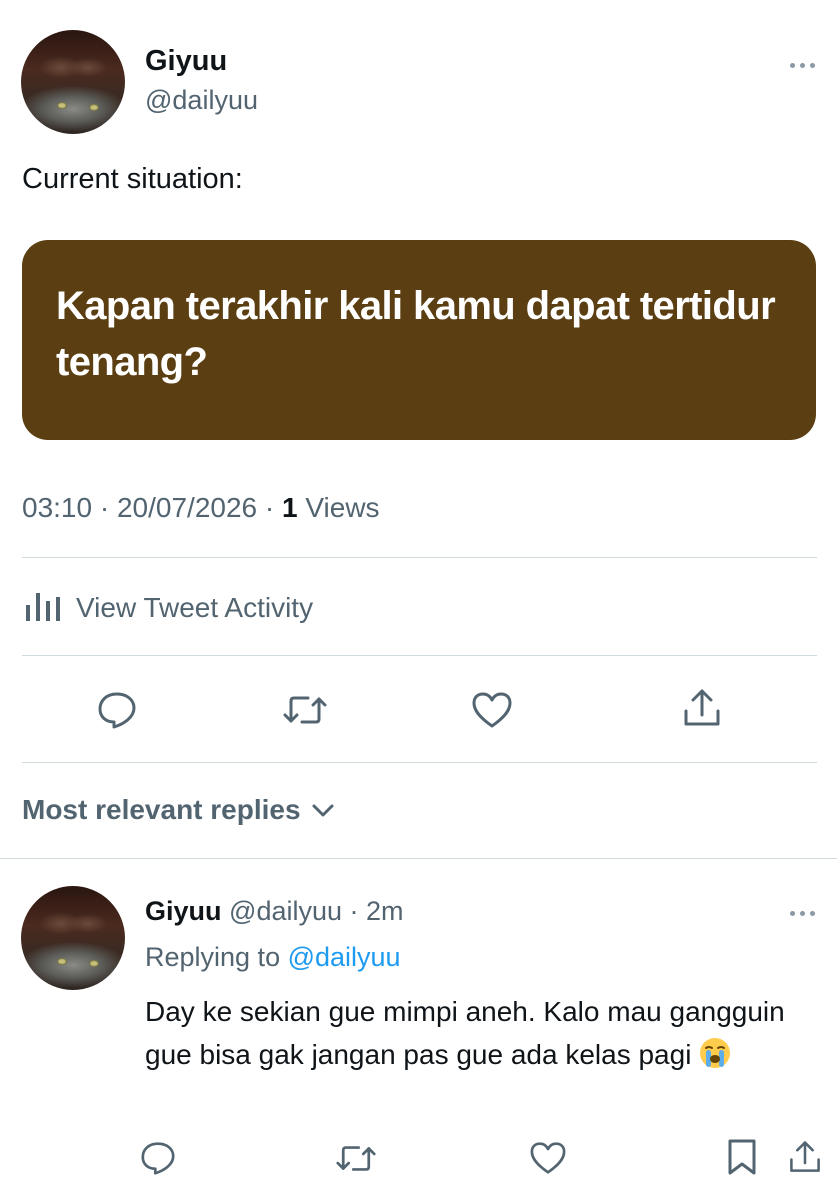 This screenshot has height=1200, width=837. I want to click on reply-like-button, so click(548, 1158).